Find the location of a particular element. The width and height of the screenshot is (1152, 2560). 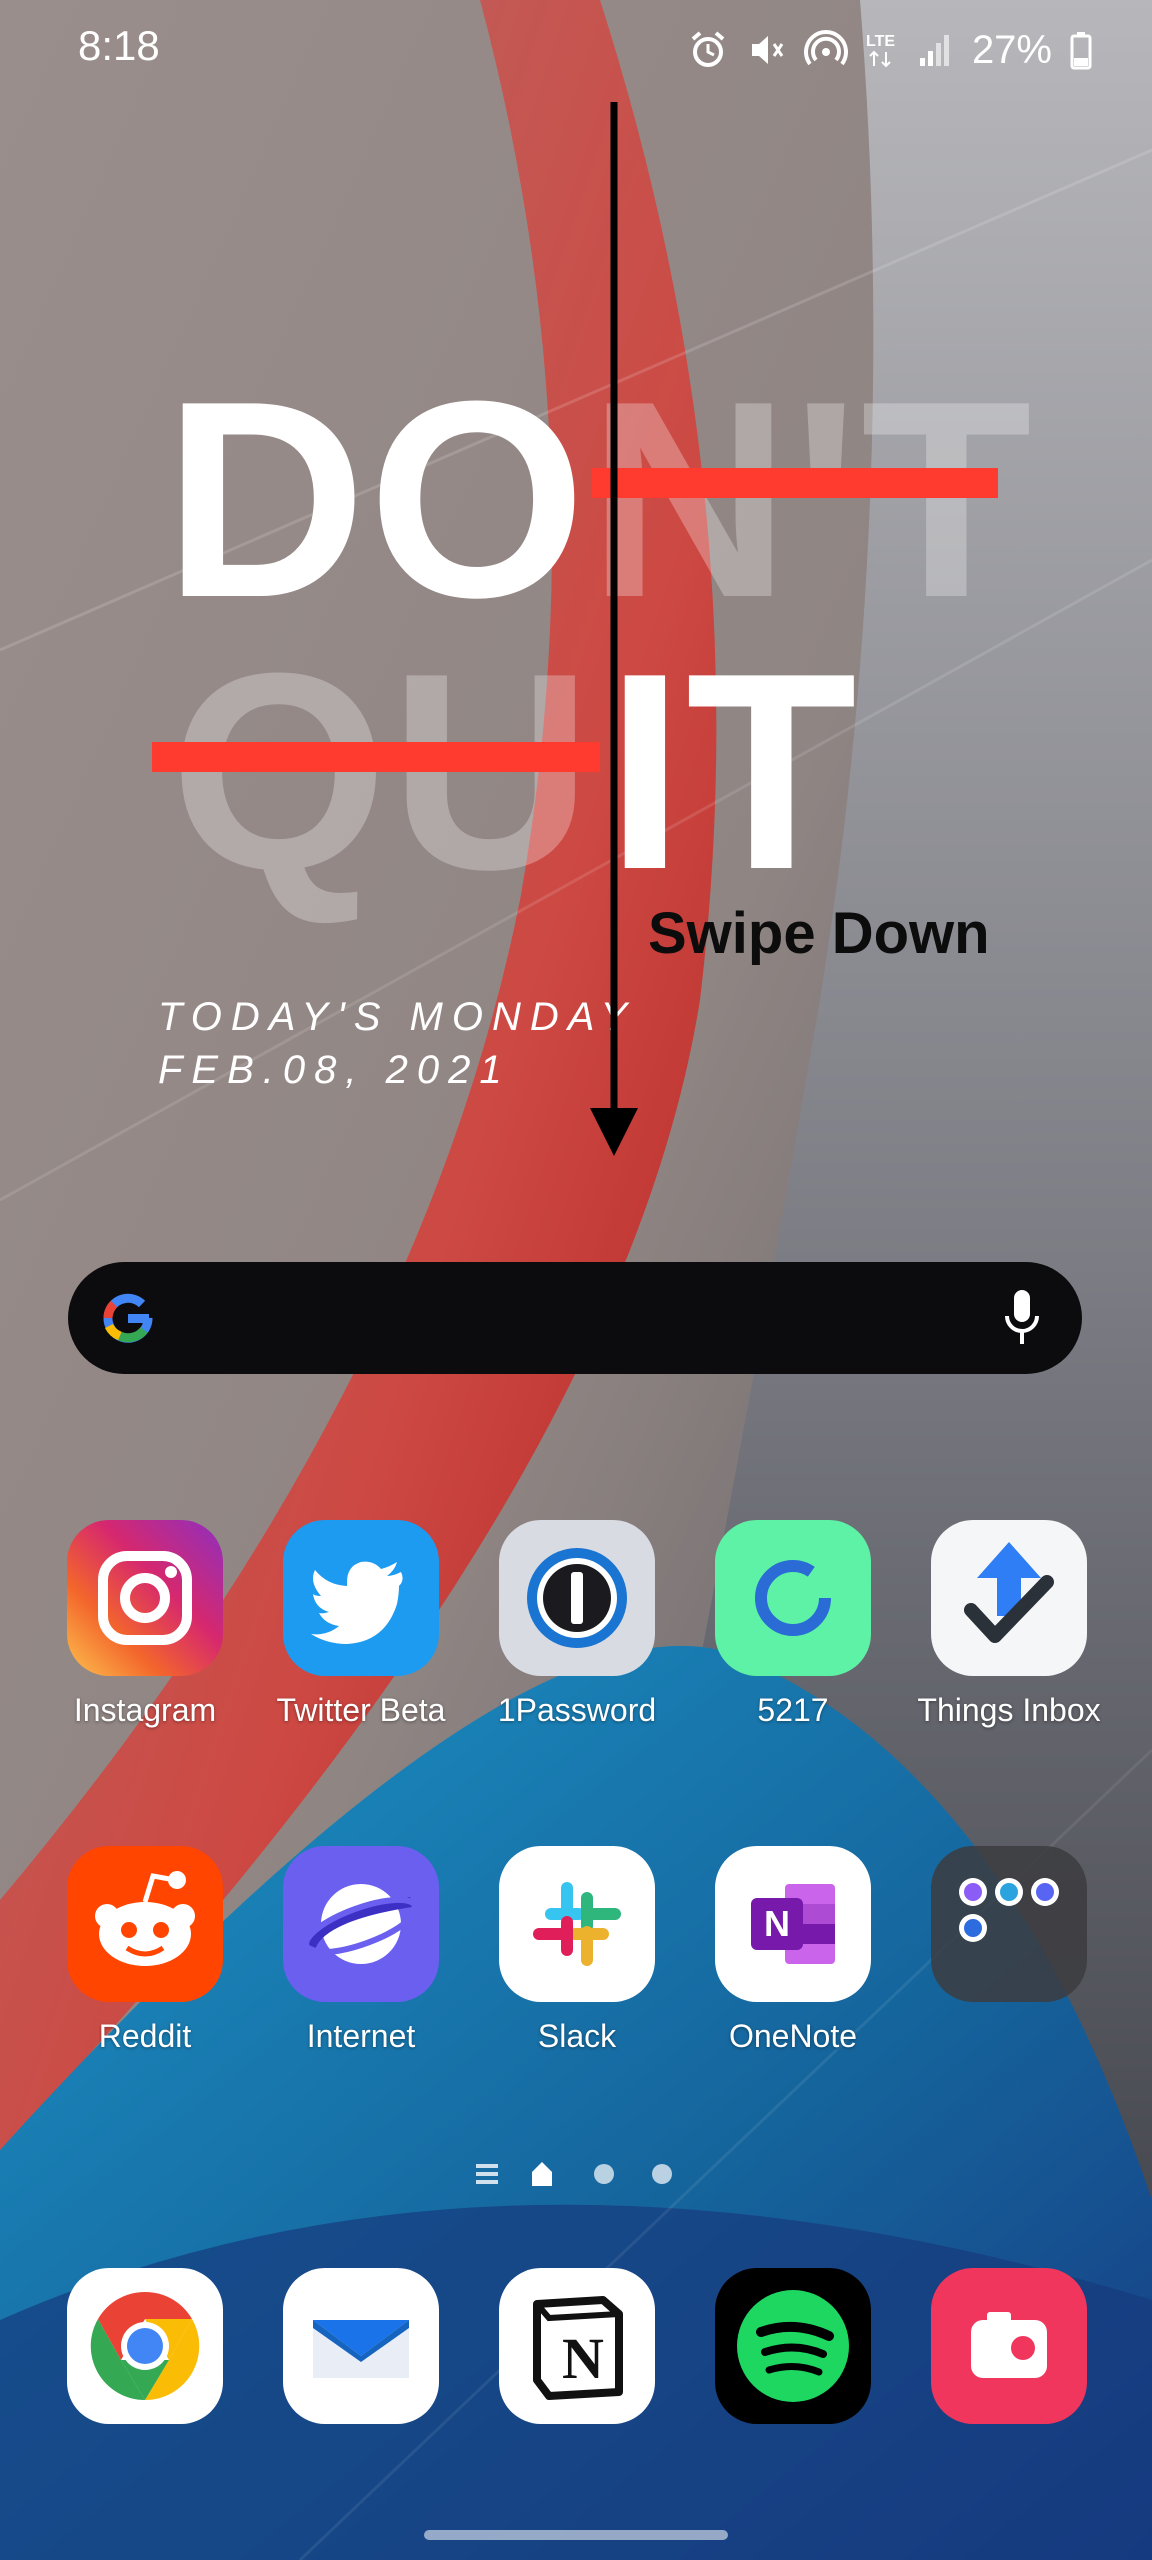

app-instagram: Instagram is located at coordinates (145, 1624).